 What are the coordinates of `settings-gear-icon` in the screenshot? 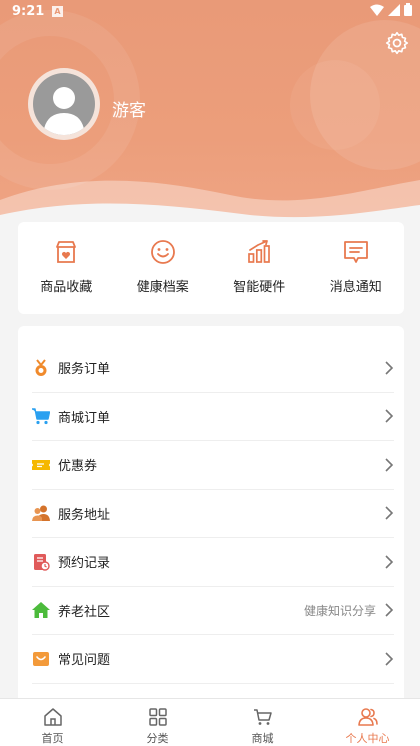 It's located at (397, 43).